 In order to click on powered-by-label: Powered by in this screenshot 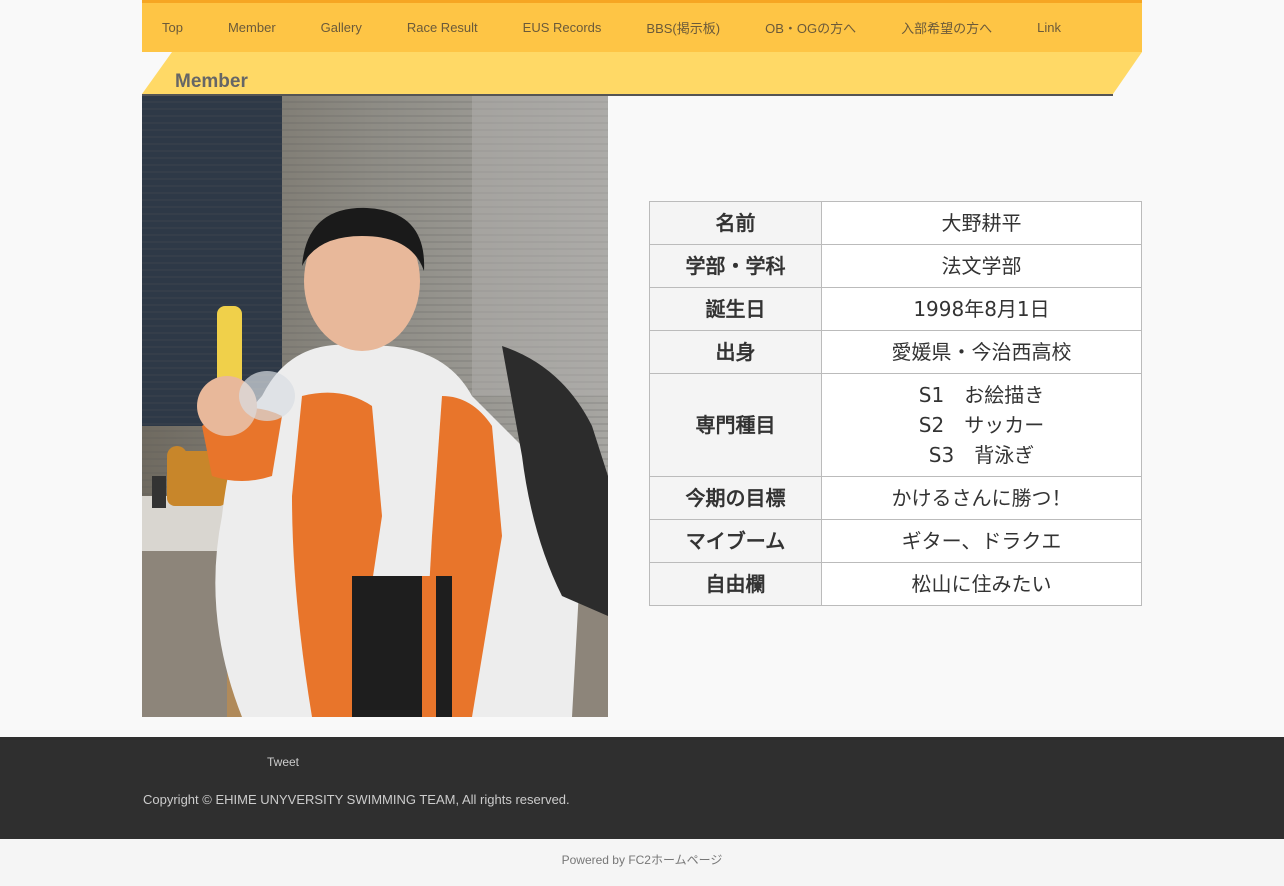, I will do `click(595, 860)`.